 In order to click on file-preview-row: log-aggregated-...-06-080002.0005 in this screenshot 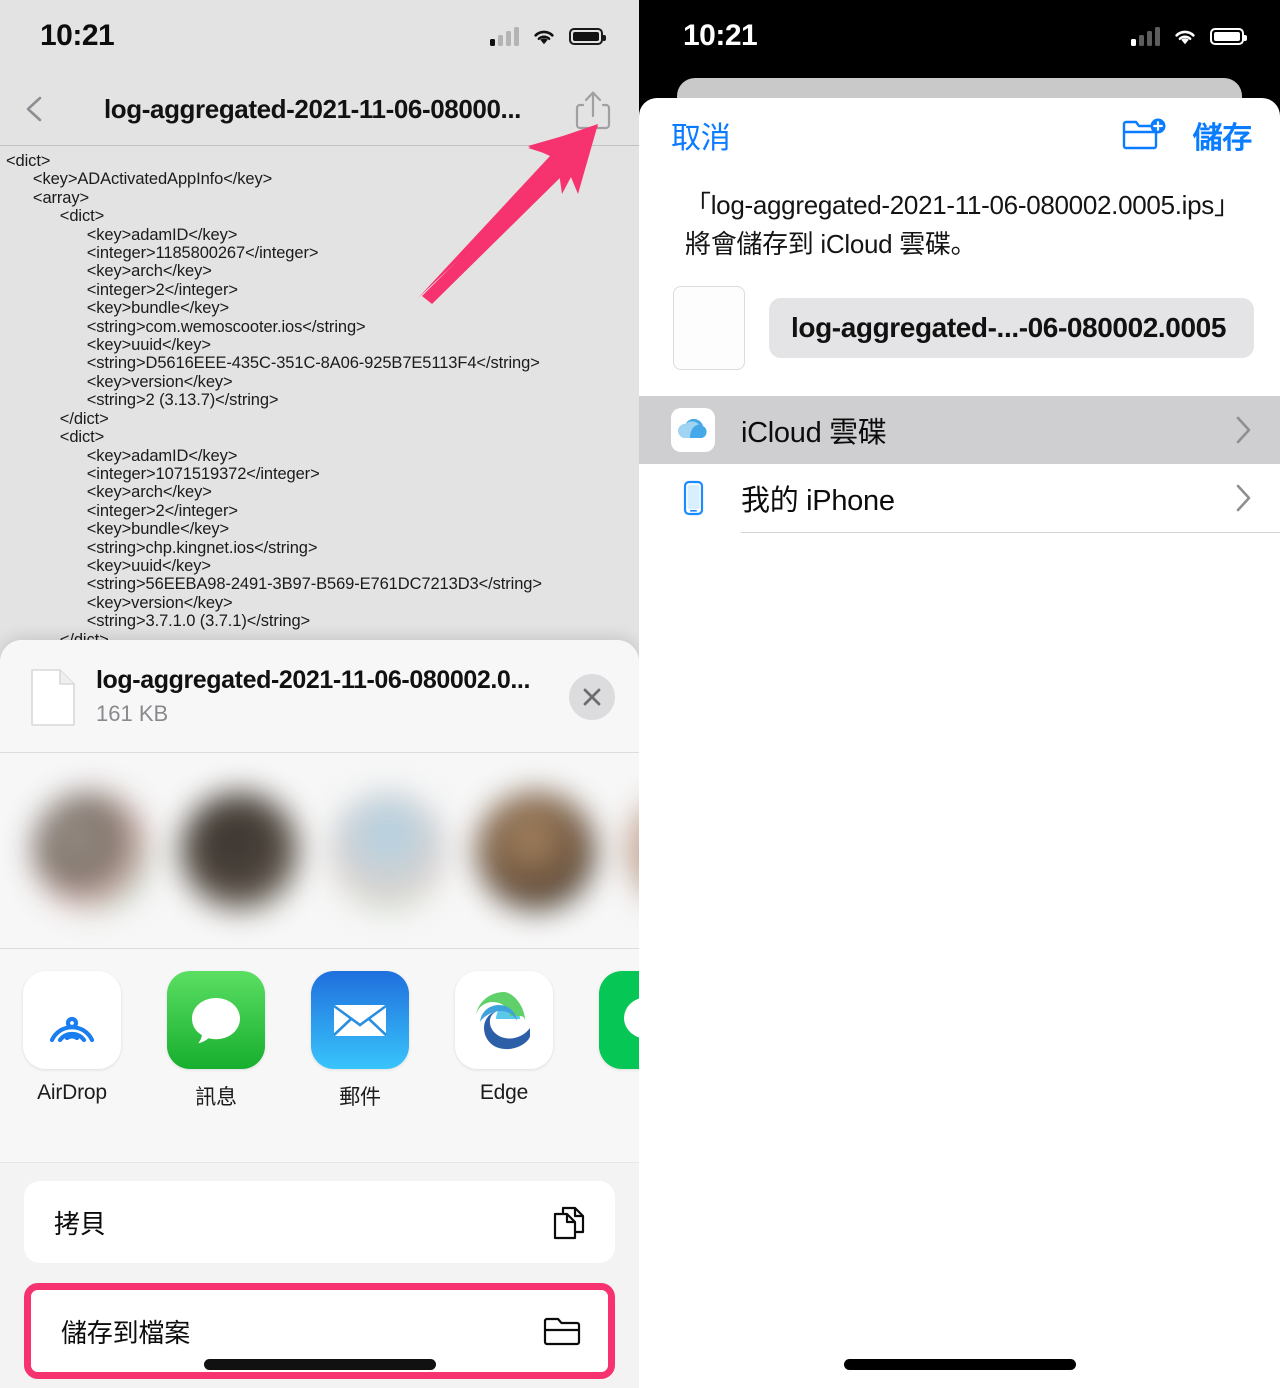, I will do `click(959, 330)`.